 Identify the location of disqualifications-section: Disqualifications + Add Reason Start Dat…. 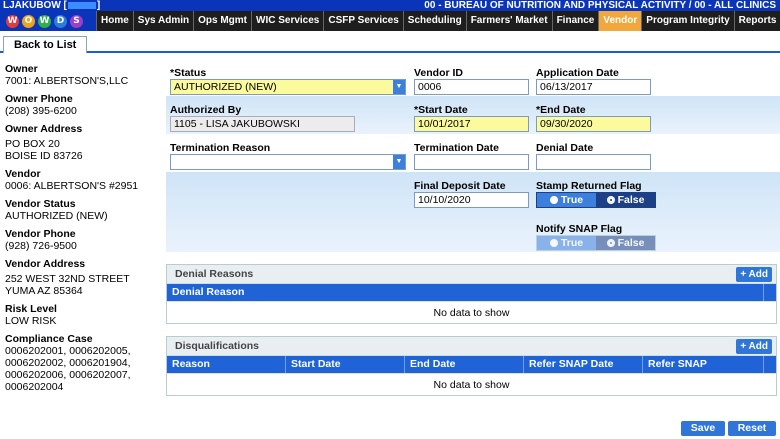
(471, 366).